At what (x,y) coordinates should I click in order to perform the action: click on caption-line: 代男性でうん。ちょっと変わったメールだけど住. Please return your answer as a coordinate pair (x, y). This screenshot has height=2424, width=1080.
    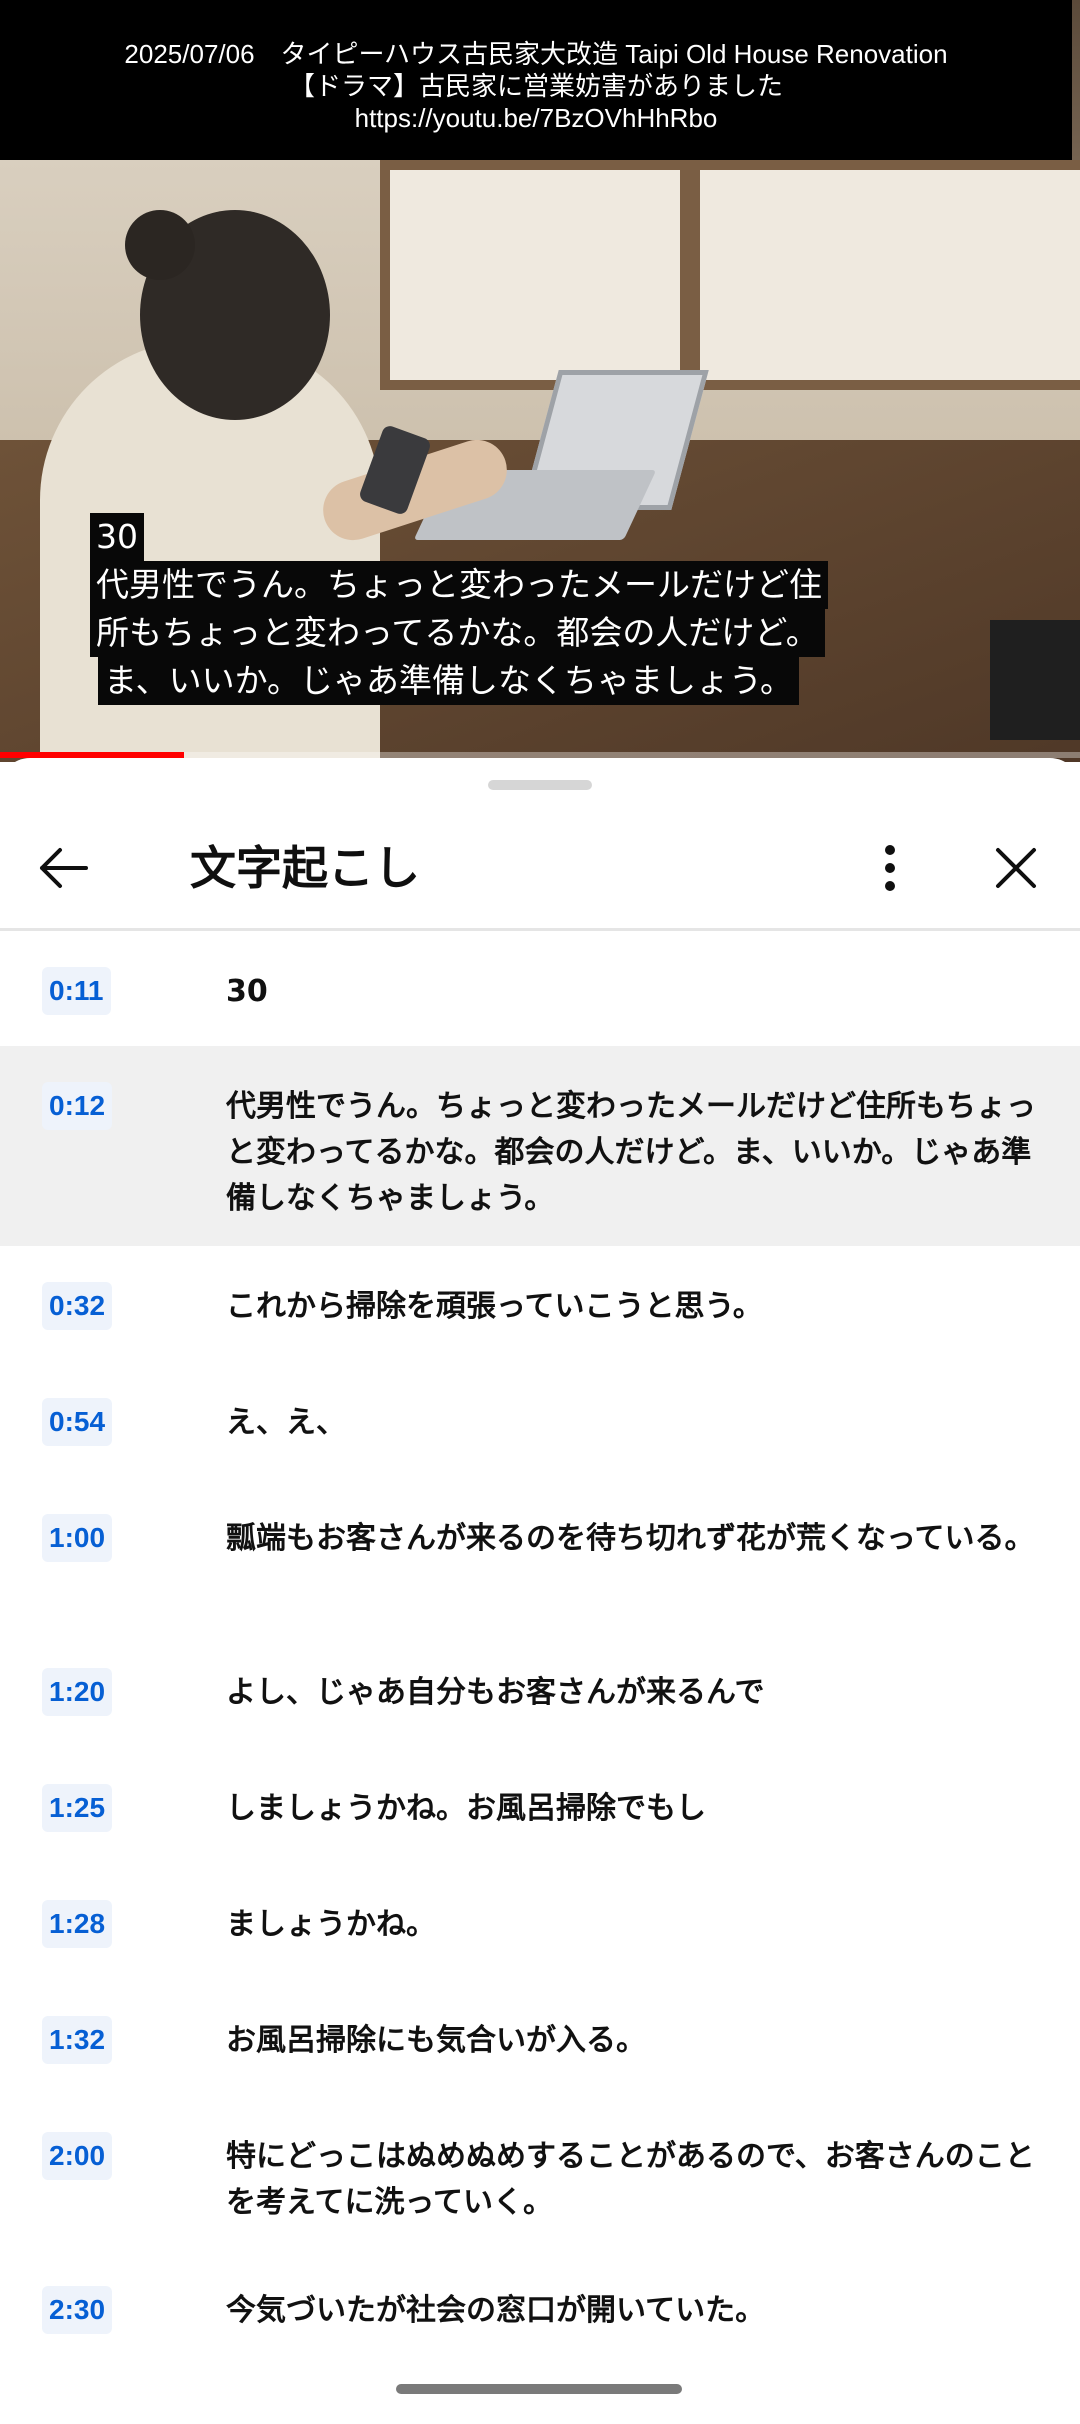
    Looking at the image, I should click on (459, 585).